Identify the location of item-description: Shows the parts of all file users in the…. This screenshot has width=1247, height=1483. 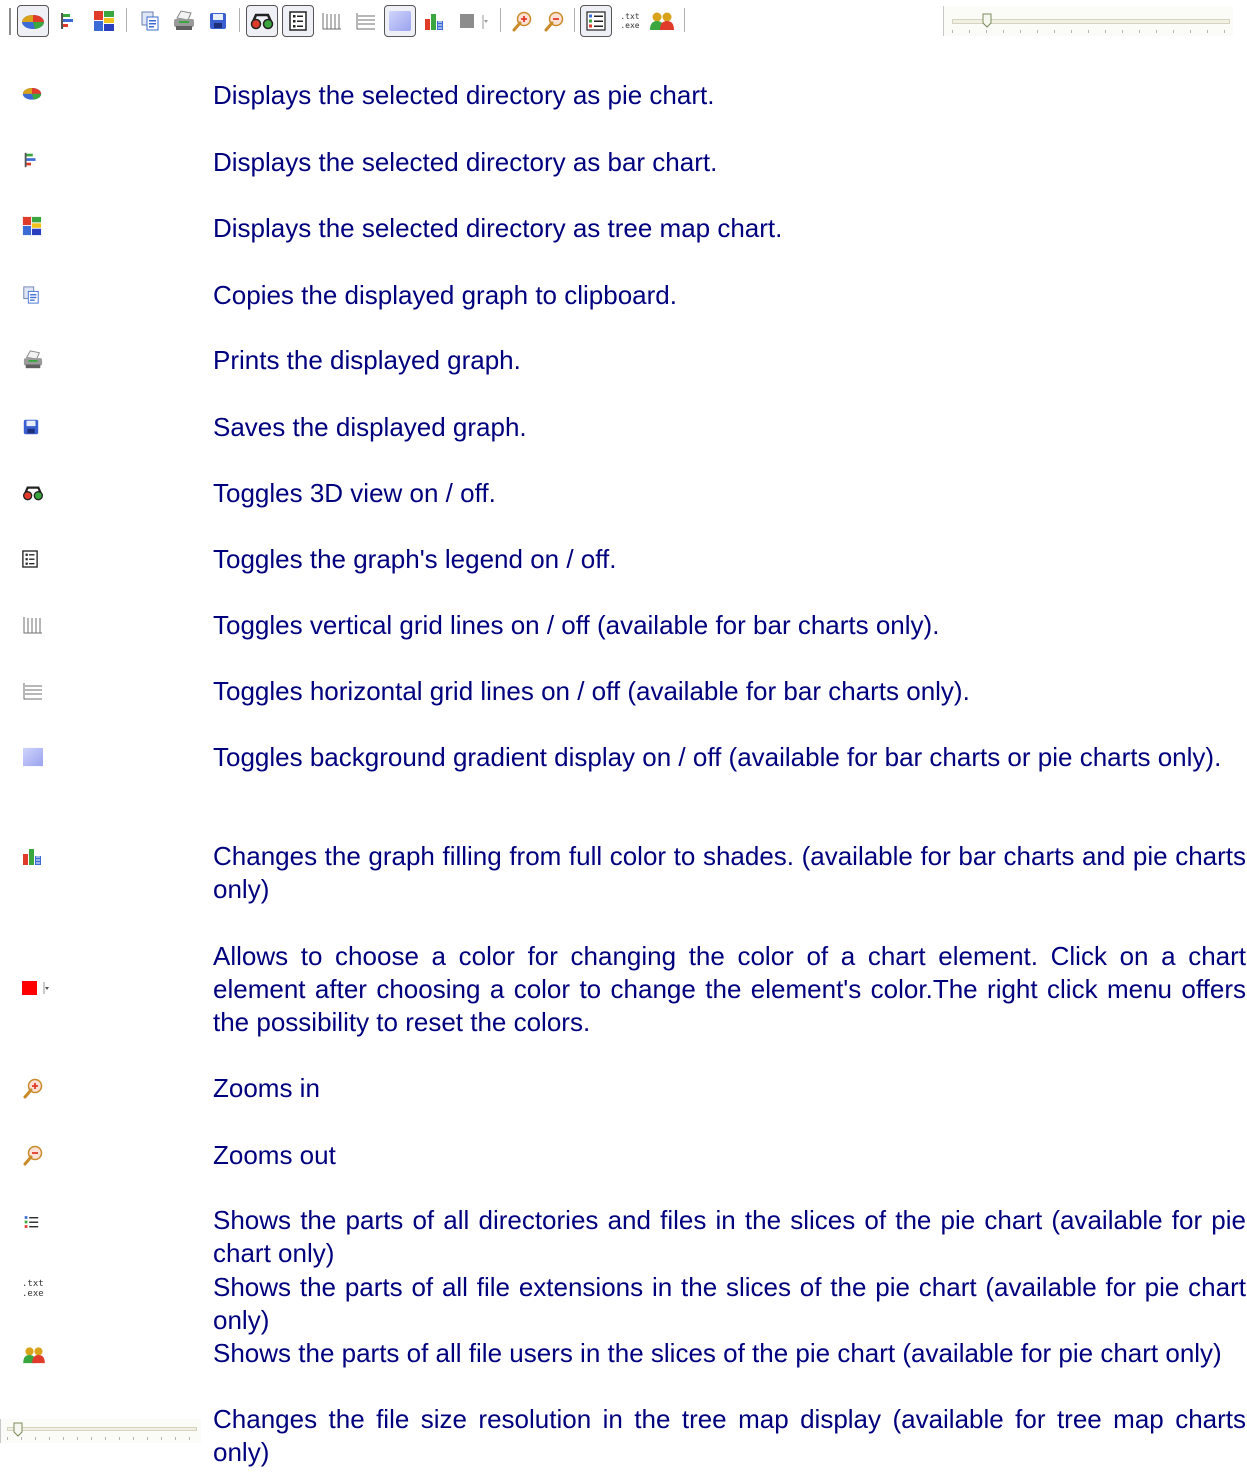
(717, 1353).